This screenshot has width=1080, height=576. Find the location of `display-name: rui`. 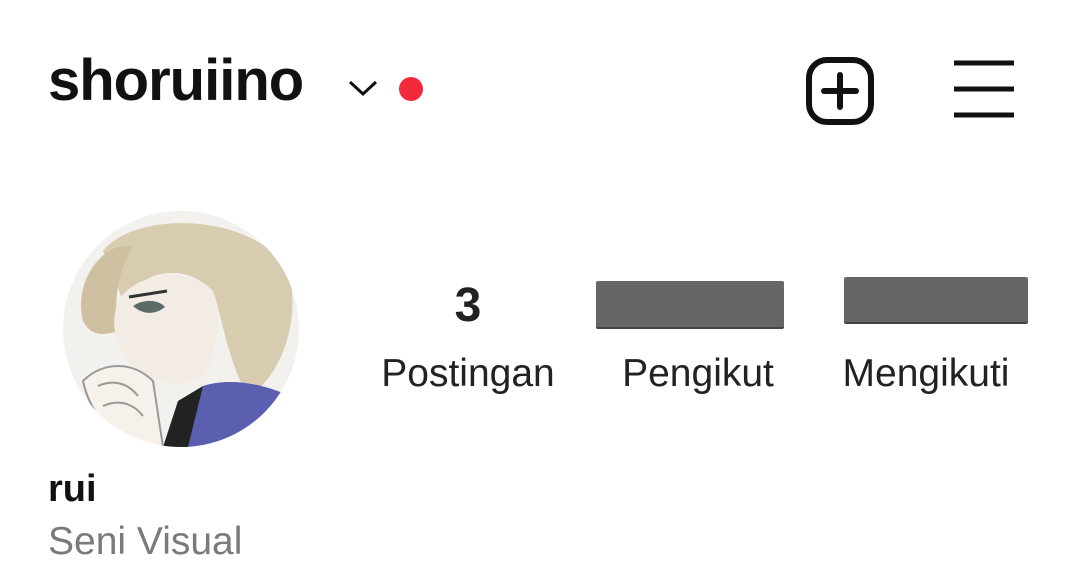

display-name: rui is located at coordinates (72, 489).